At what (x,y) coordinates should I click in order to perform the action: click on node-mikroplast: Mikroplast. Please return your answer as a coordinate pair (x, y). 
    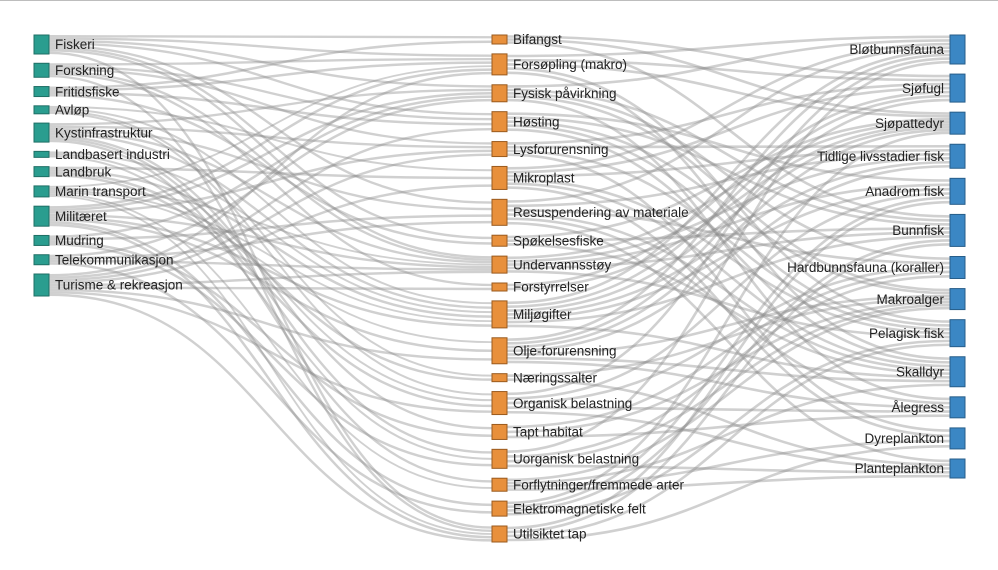
    Looking at the image, I should click on (533, 177).